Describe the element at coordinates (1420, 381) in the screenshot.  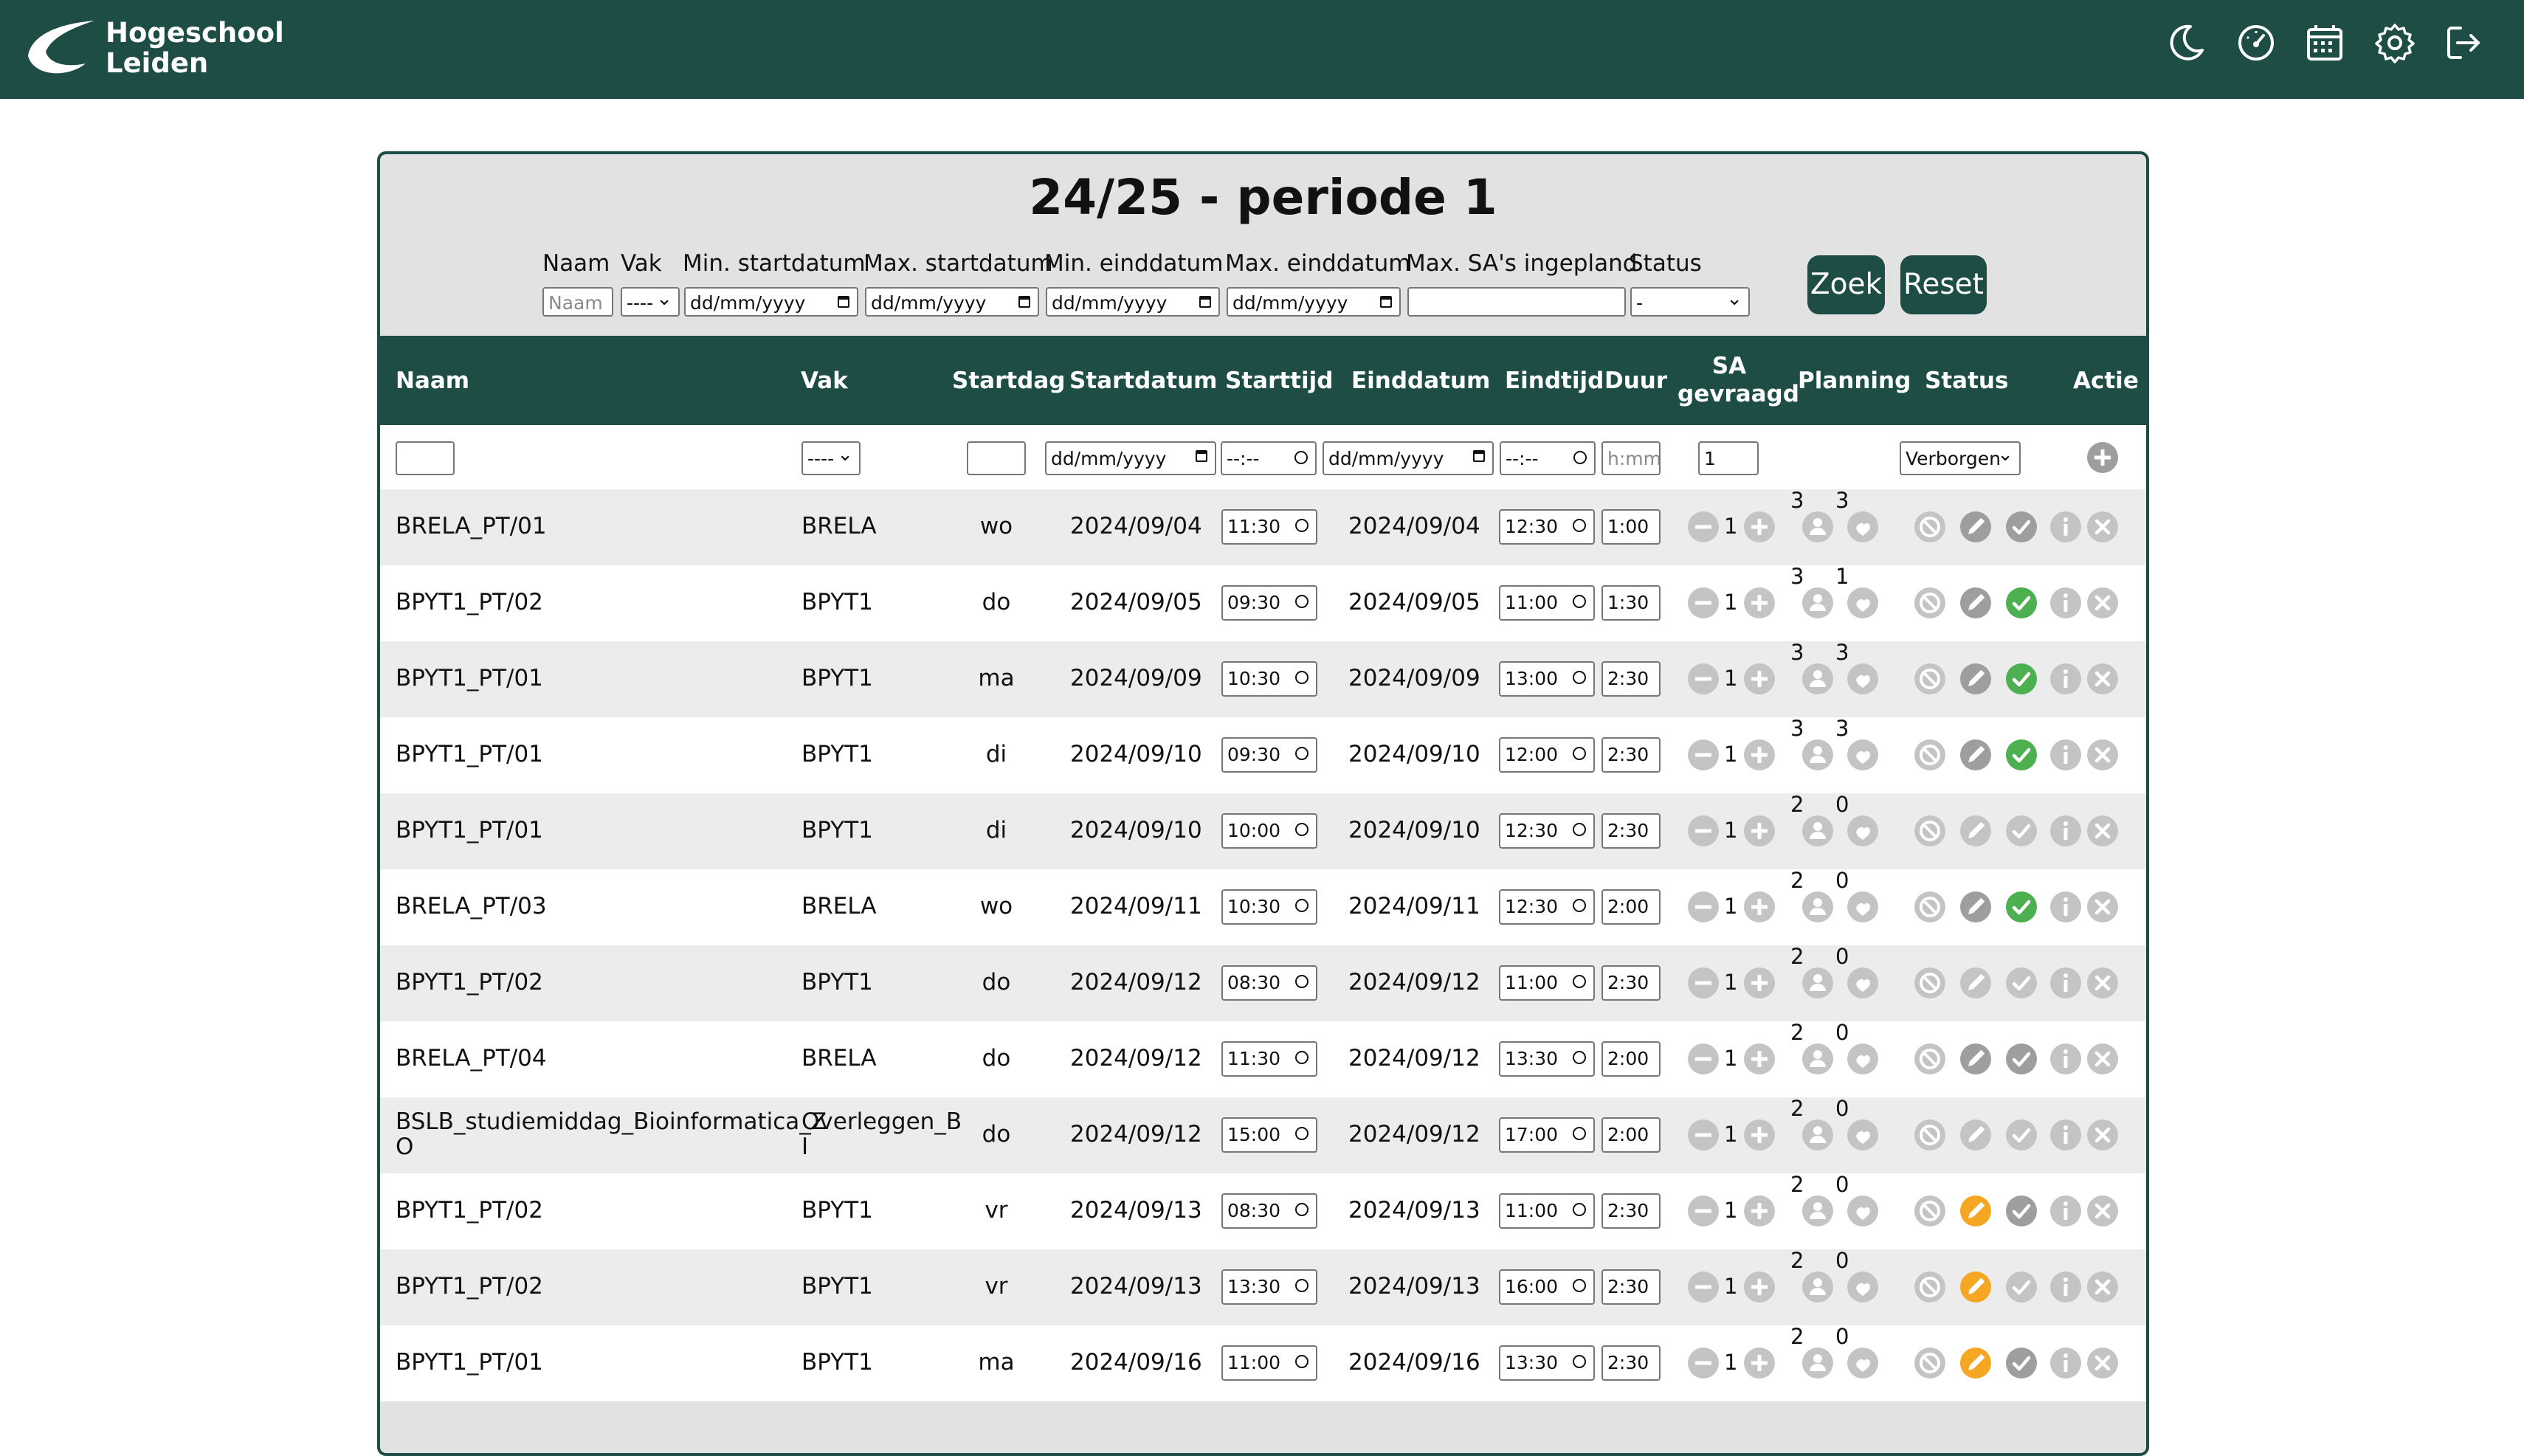
I see `col-einddatum: Einddatum` at that location.